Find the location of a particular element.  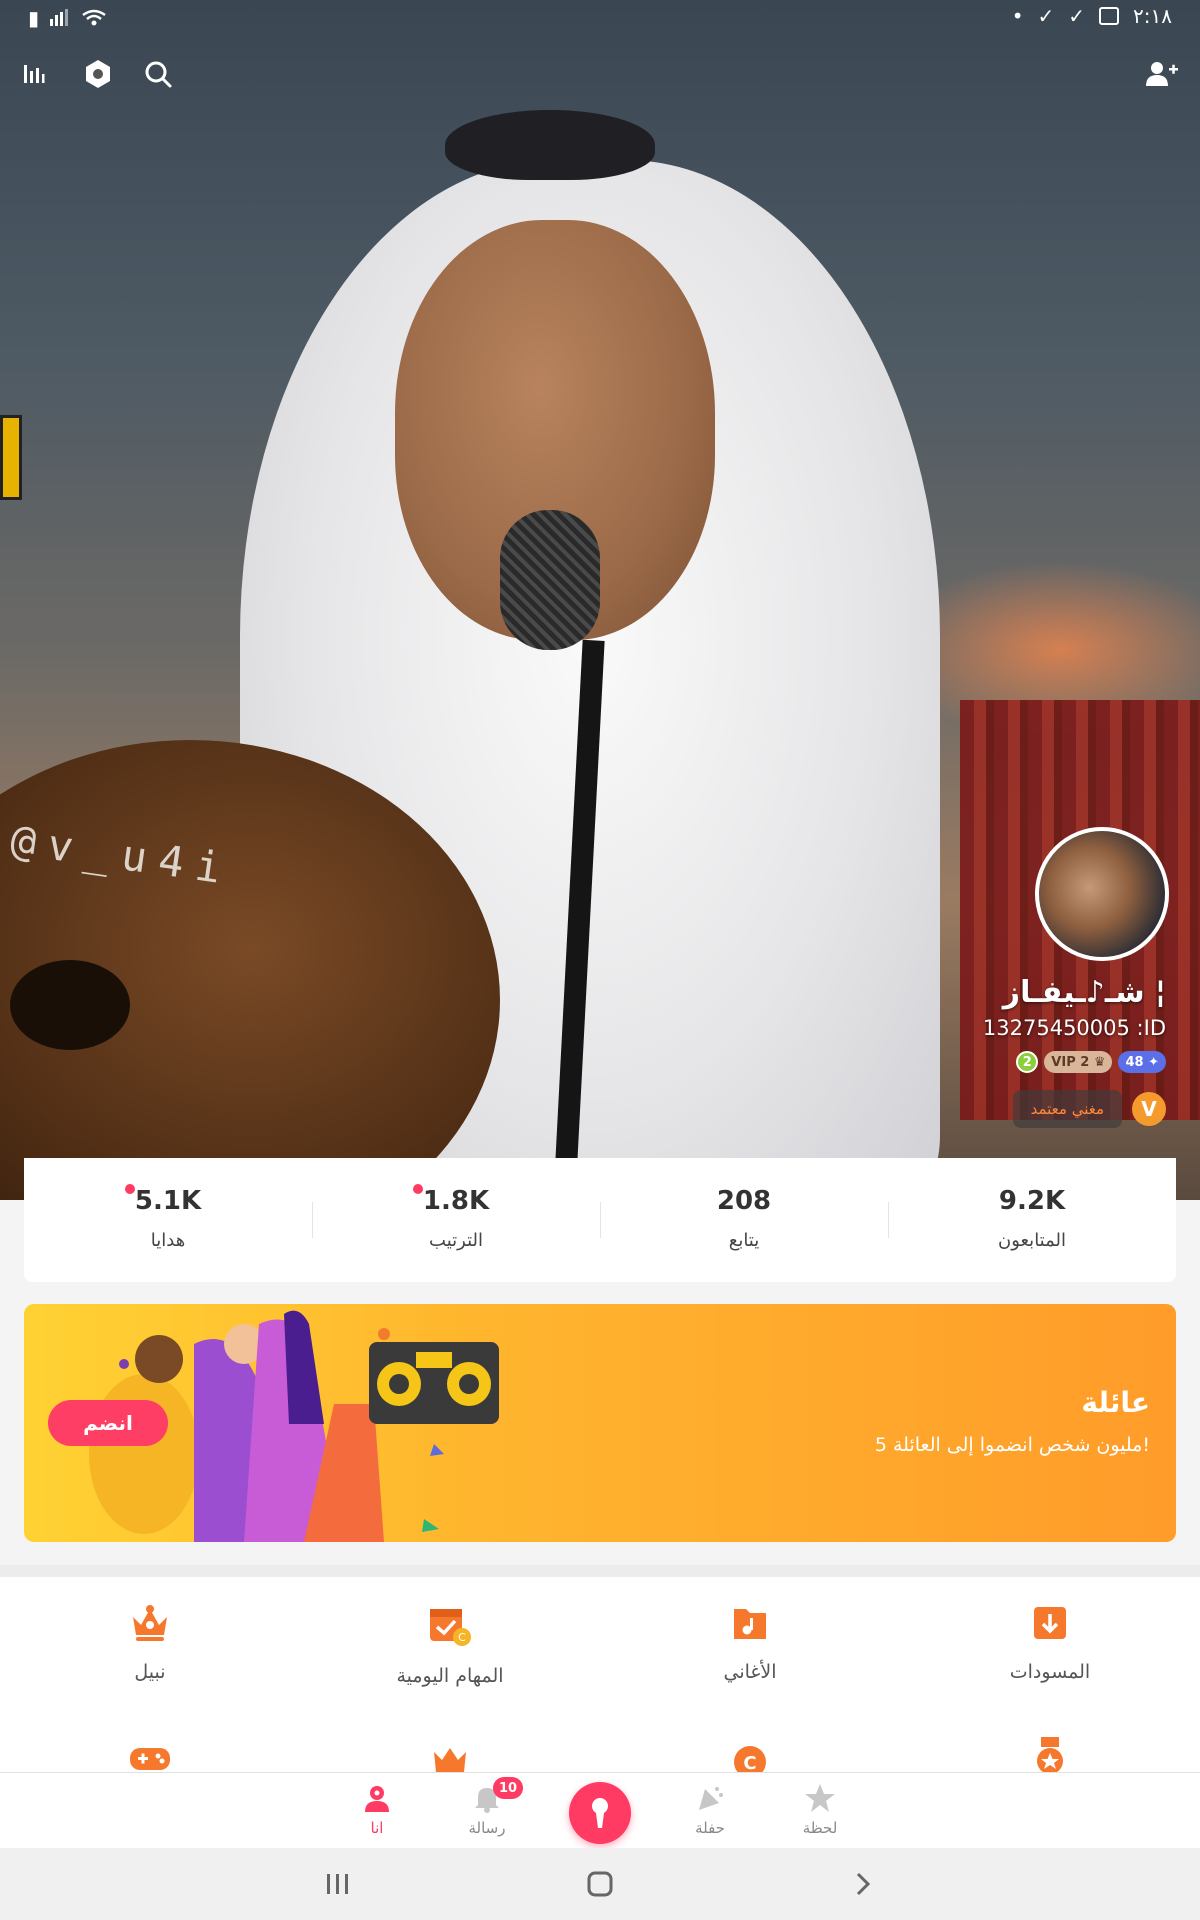

stat-gifts-number: 5.1K is located at coordinates (168, 1201).